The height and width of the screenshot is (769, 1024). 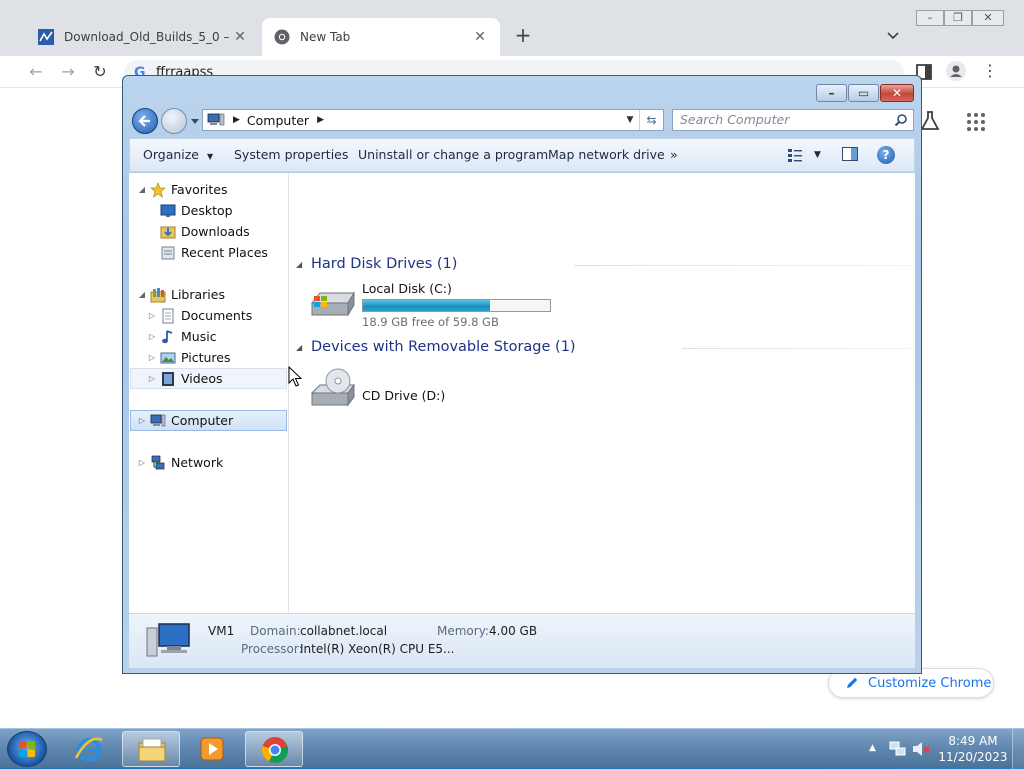 What do you see at coordinates (863, 93) in the screenshot?
I see `maximize-button: ▭` at bounding box center [863, 93].